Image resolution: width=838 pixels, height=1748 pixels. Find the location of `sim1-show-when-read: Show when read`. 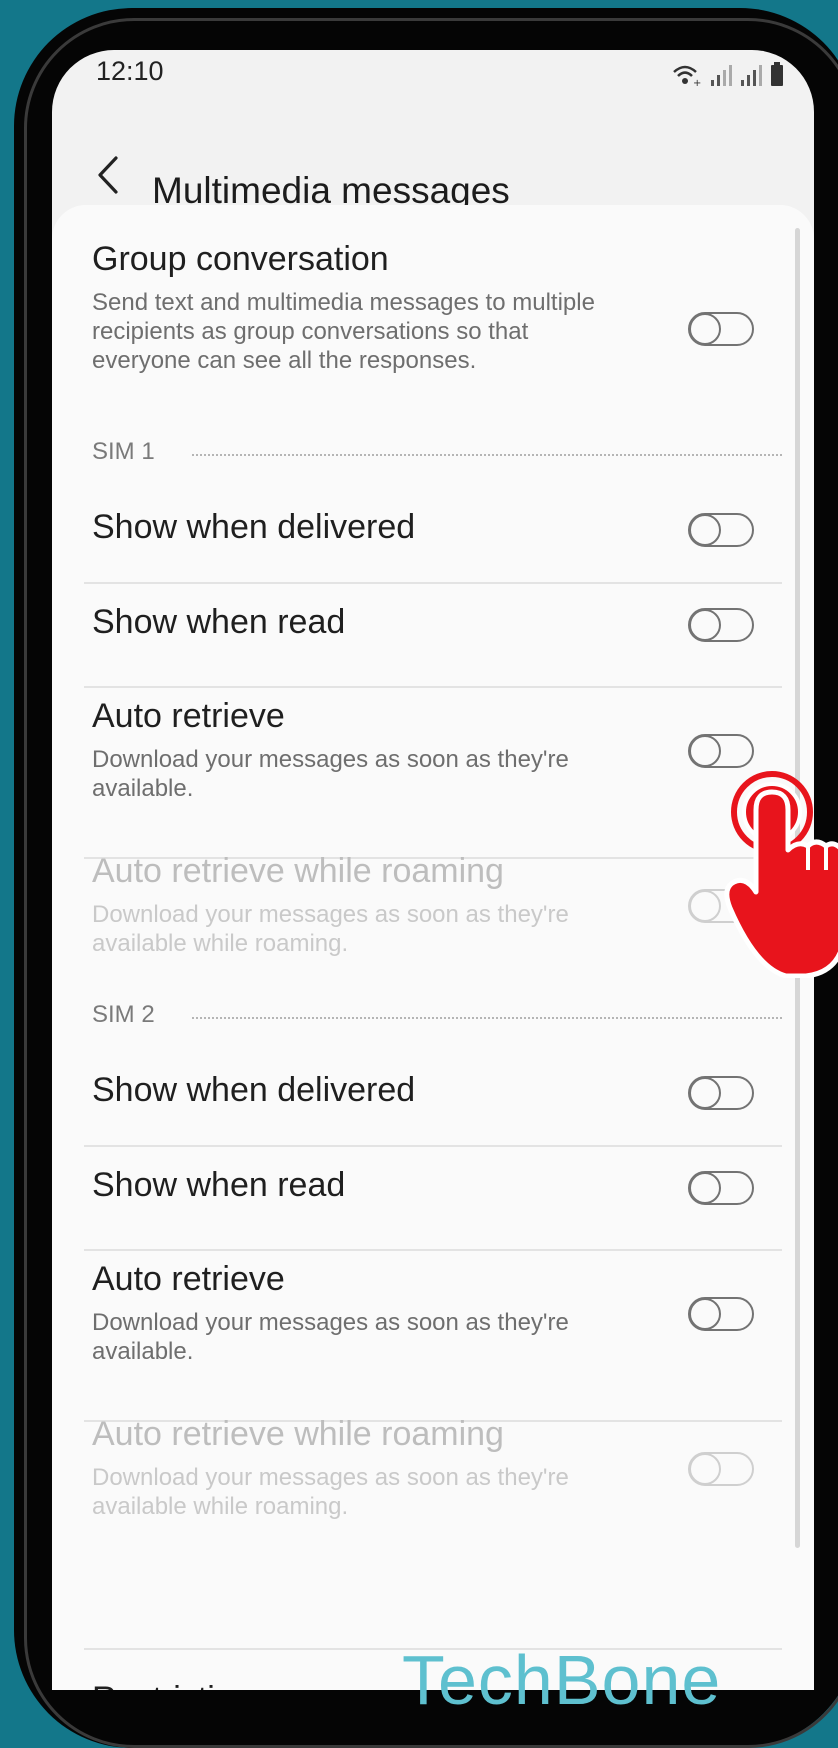

sim1-show-when-read: Show when read is located at coordinates (423, 633).